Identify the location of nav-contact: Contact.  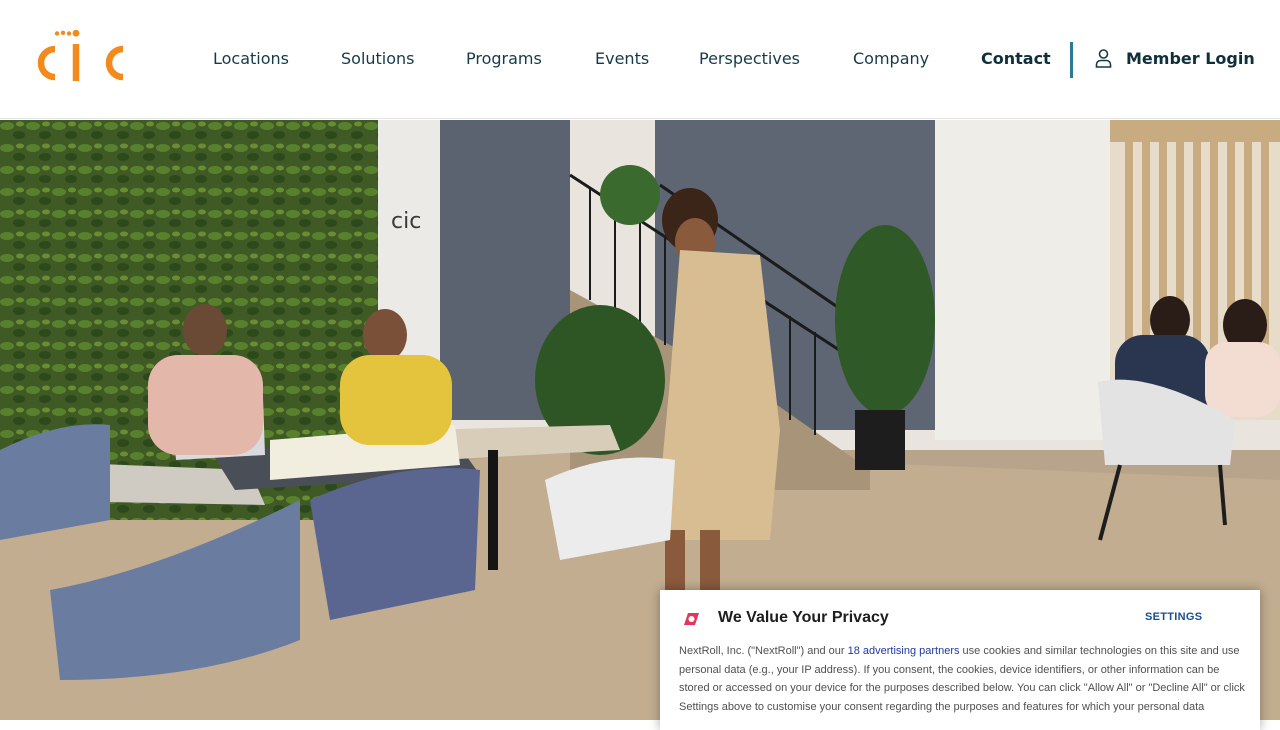
(1016, 58).